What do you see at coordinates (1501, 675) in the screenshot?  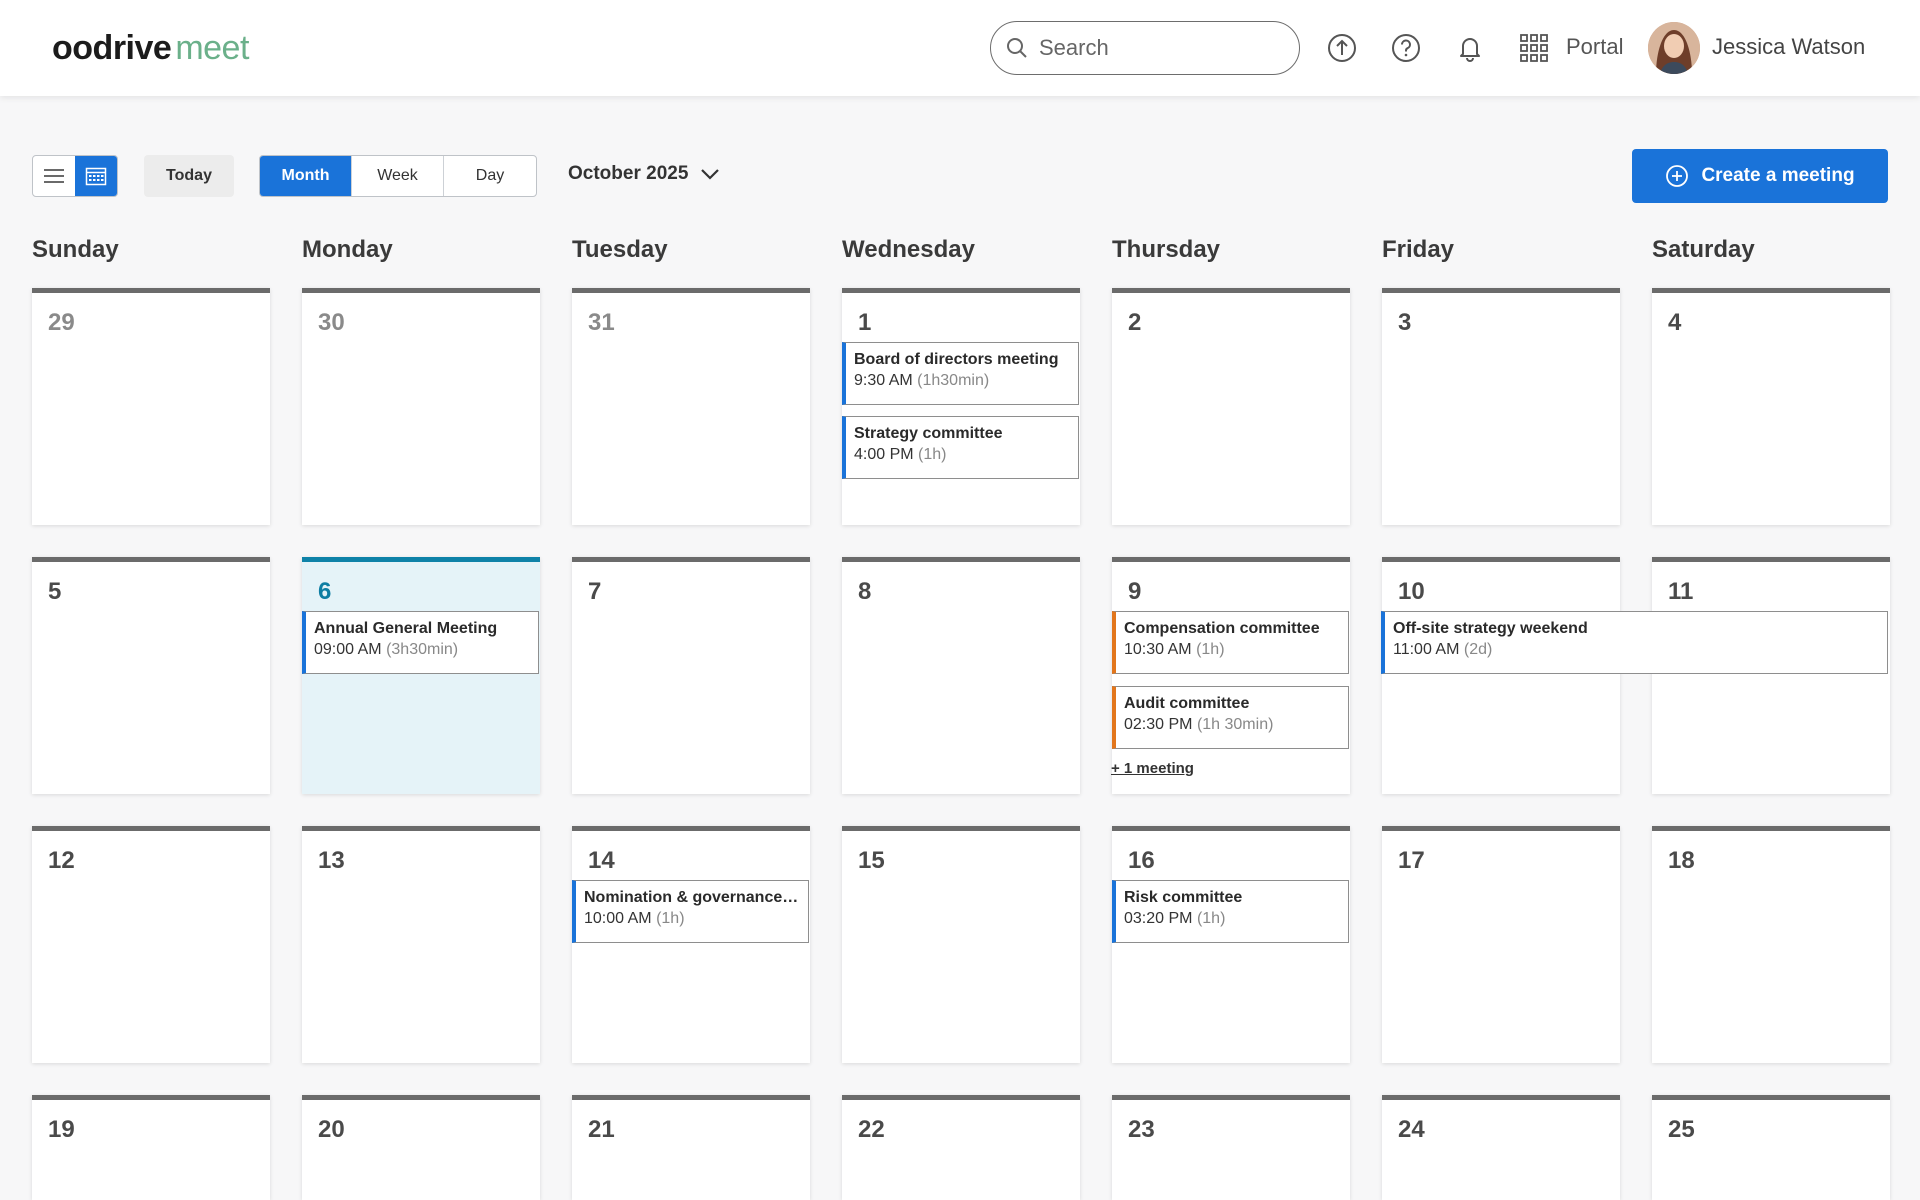 I see `day-cell: 10` at bounding box center [1501, 675].